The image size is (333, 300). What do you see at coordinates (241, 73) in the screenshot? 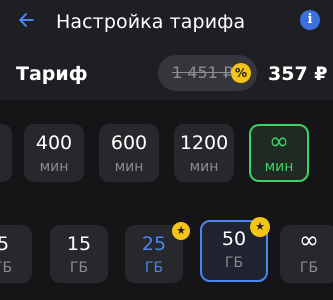
I see `percent-icon: %` at bounding box center [241, 73].